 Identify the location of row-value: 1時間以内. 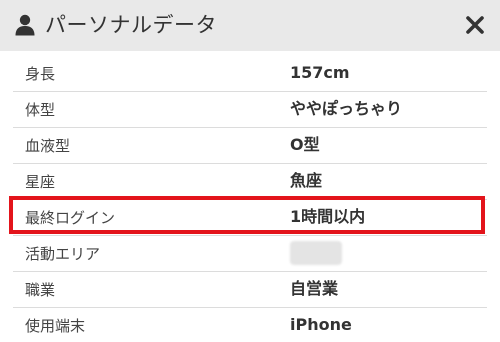
(328, 216).